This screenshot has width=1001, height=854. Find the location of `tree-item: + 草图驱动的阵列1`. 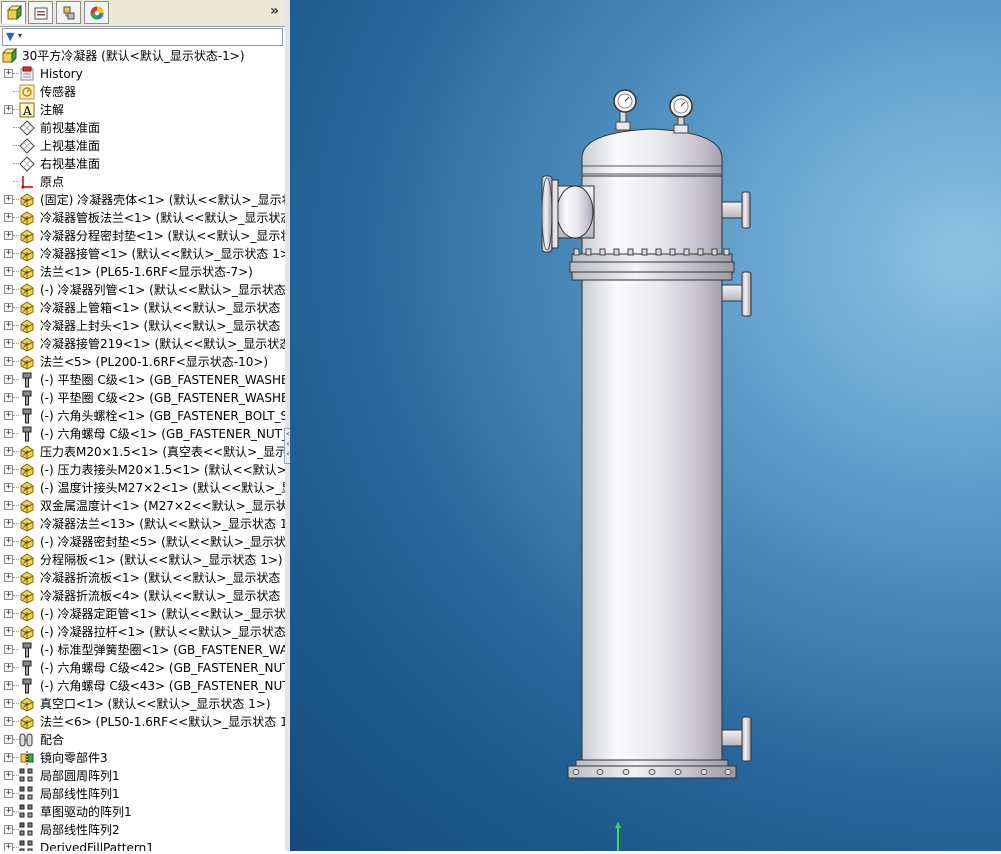

tree-item: + 草图驱动的阵列1 is located at coordinates (142, 812).